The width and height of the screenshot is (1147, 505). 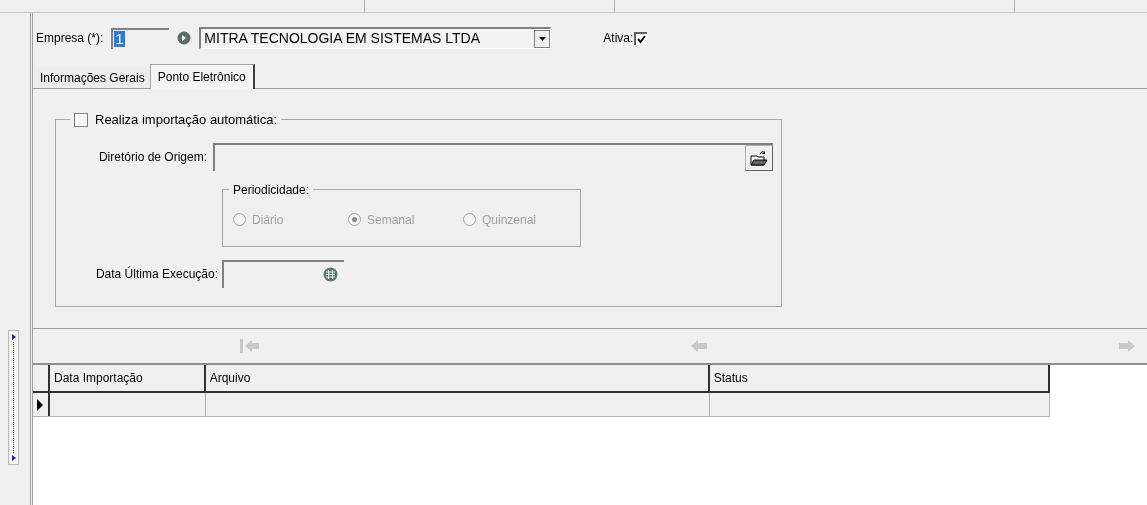 I want to click on last-run-label: Data Última Execução:, so click(x=156, y=274).